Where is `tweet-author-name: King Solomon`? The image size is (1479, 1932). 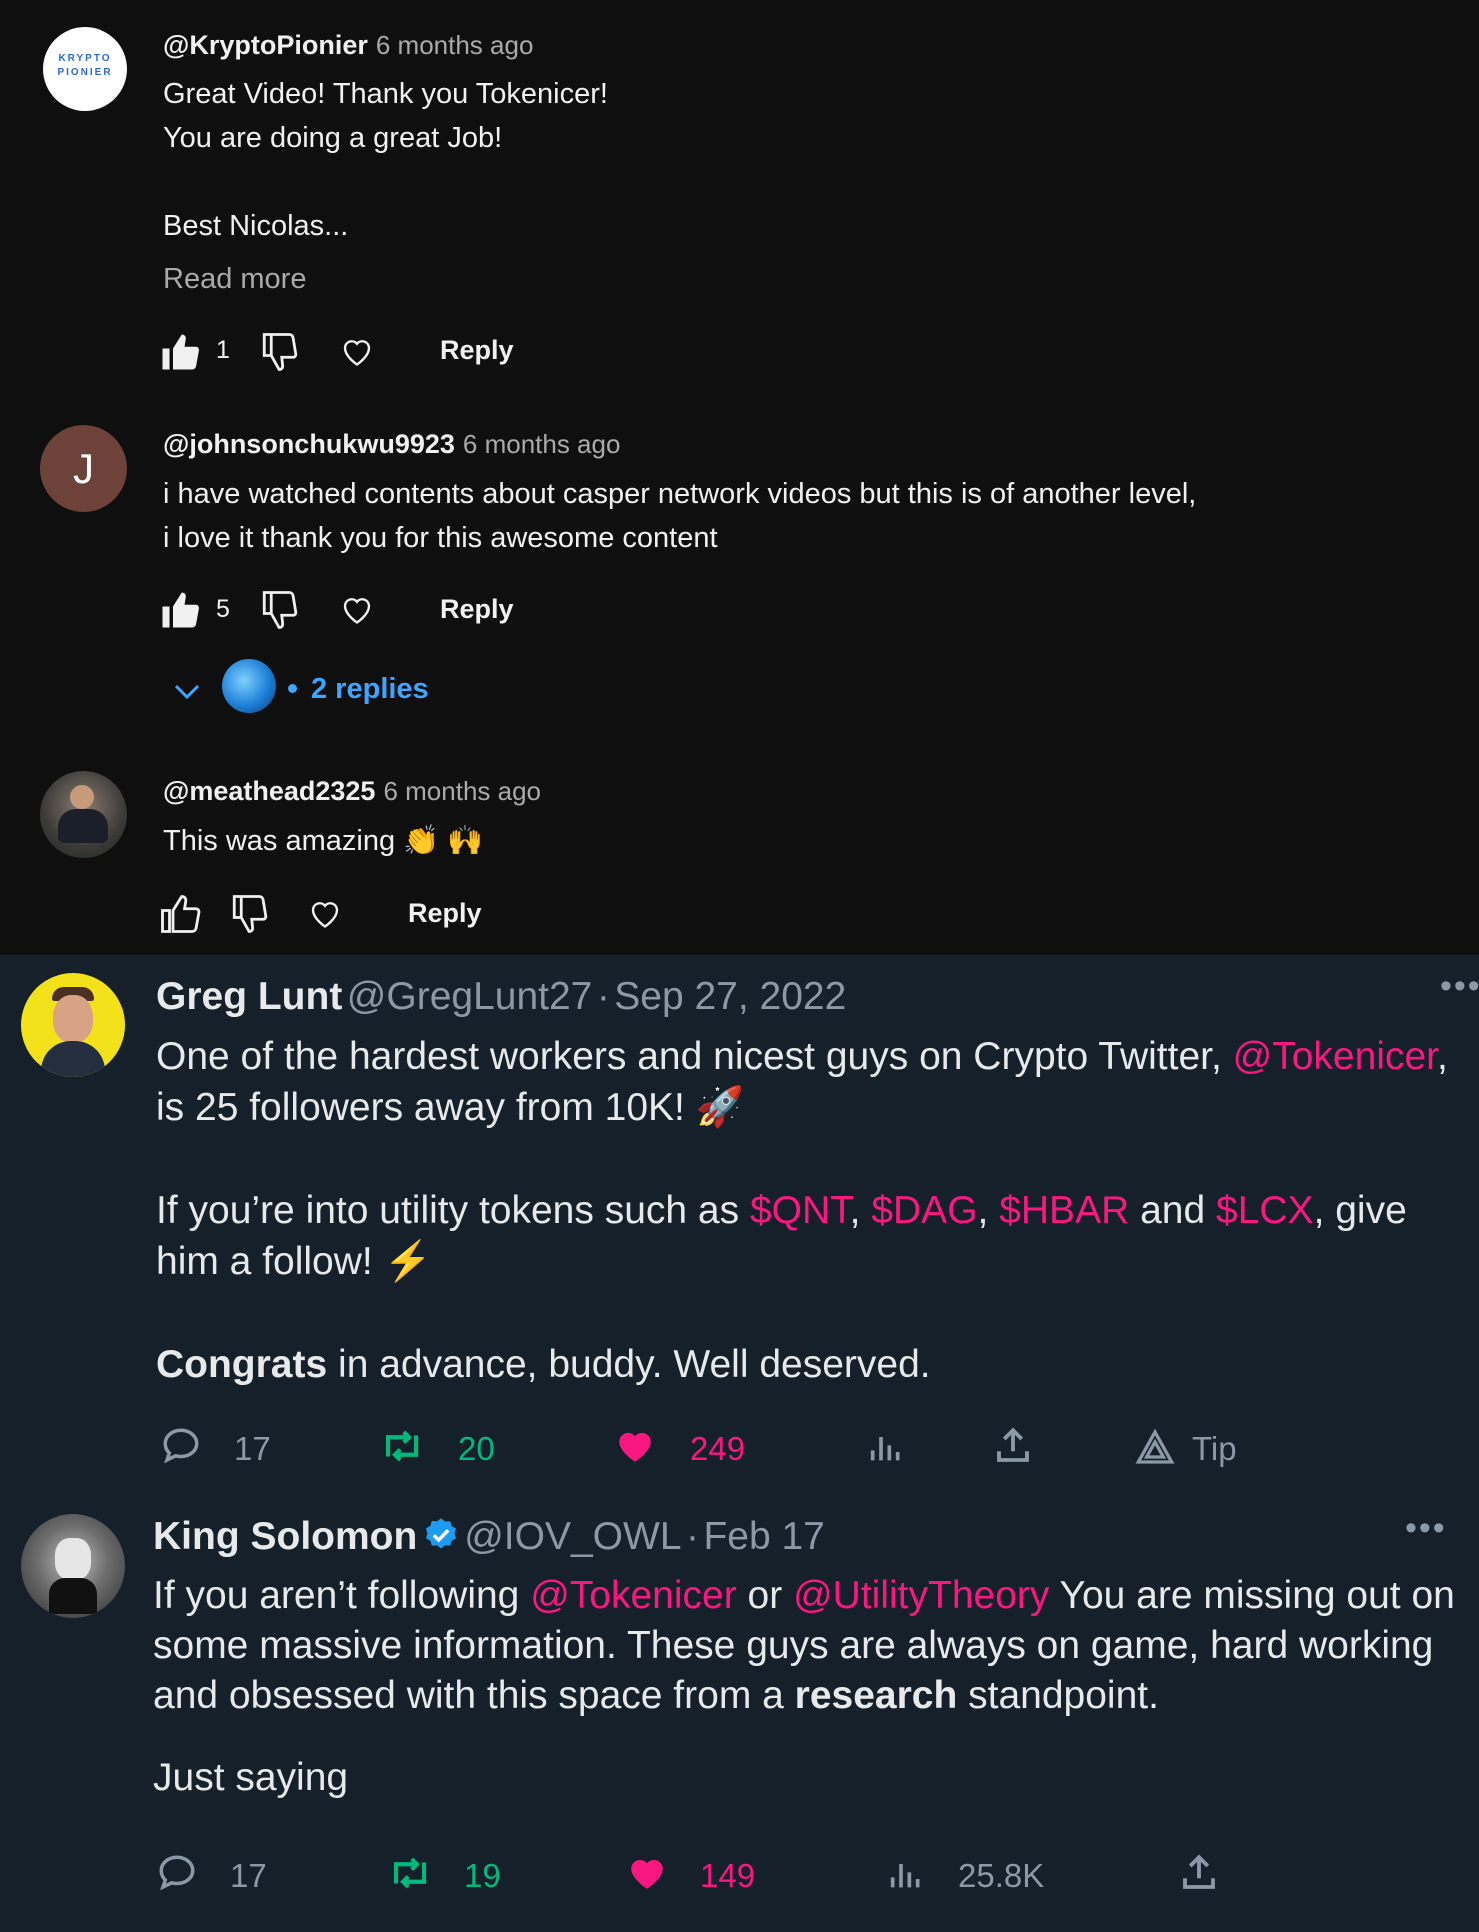 tweet-author-name: King Solomon is located at coordinates (285, 1536).